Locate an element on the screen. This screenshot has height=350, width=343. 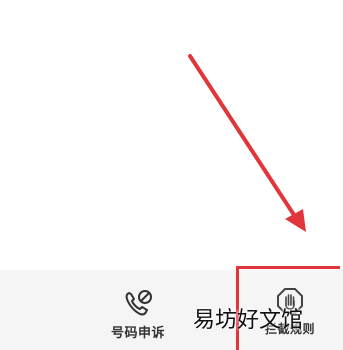
phone-blocked-icon is located at coordinates (138, 303).